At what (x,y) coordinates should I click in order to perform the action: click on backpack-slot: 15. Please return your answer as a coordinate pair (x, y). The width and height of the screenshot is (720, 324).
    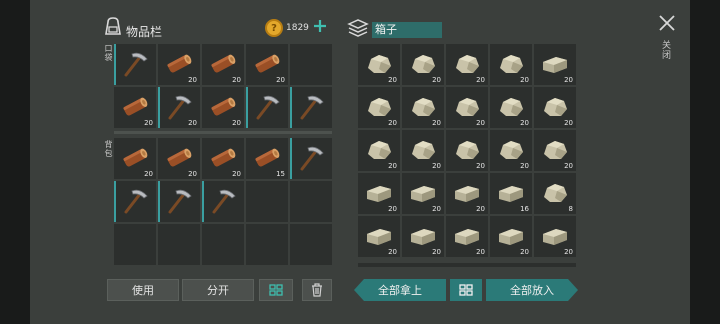
    Looking at the image, I should click on (267, 158).